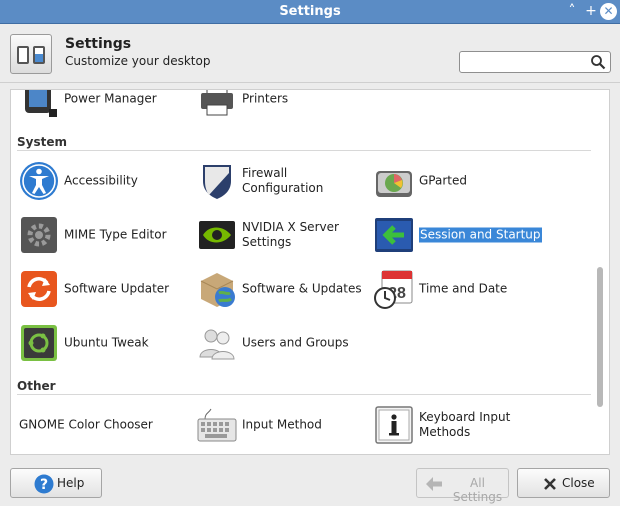 The width and height of the screenshot is (620, 506). What do you see at coordinates (217, 425) in the screenshot?
I see `keyboard-icon` at bounding box center [217, 425].